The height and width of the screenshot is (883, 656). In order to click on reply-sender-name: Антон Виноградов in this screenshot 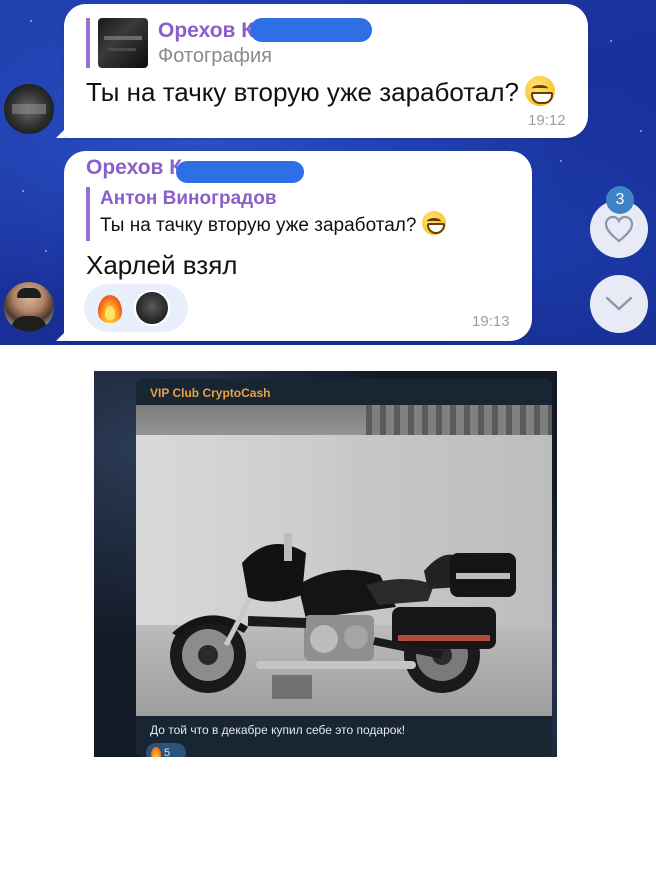, I will do `click(188, 198)`.